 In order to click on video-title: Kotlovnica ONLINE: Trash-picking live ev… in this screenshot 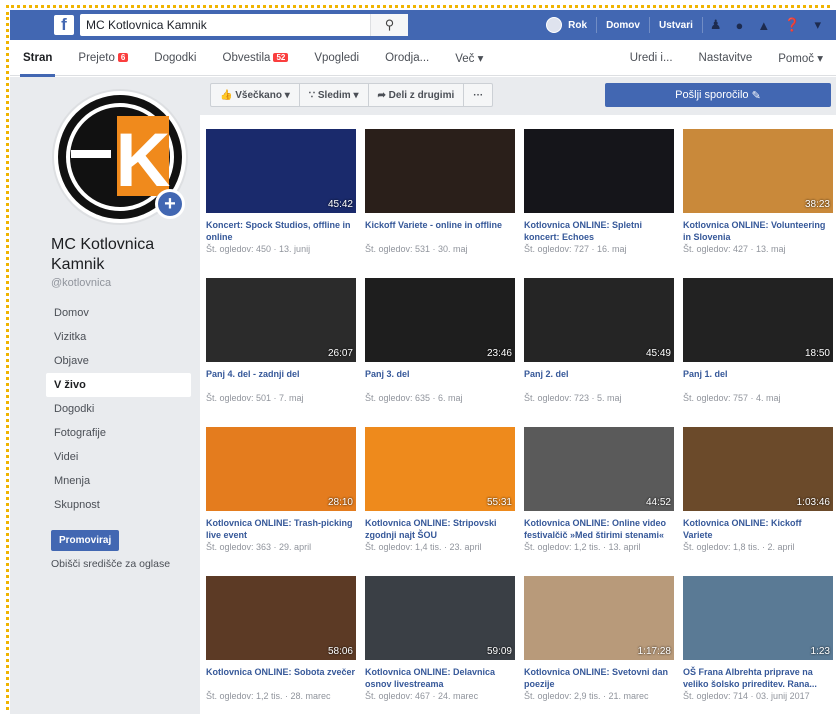, I will do `click(281, 529)`.